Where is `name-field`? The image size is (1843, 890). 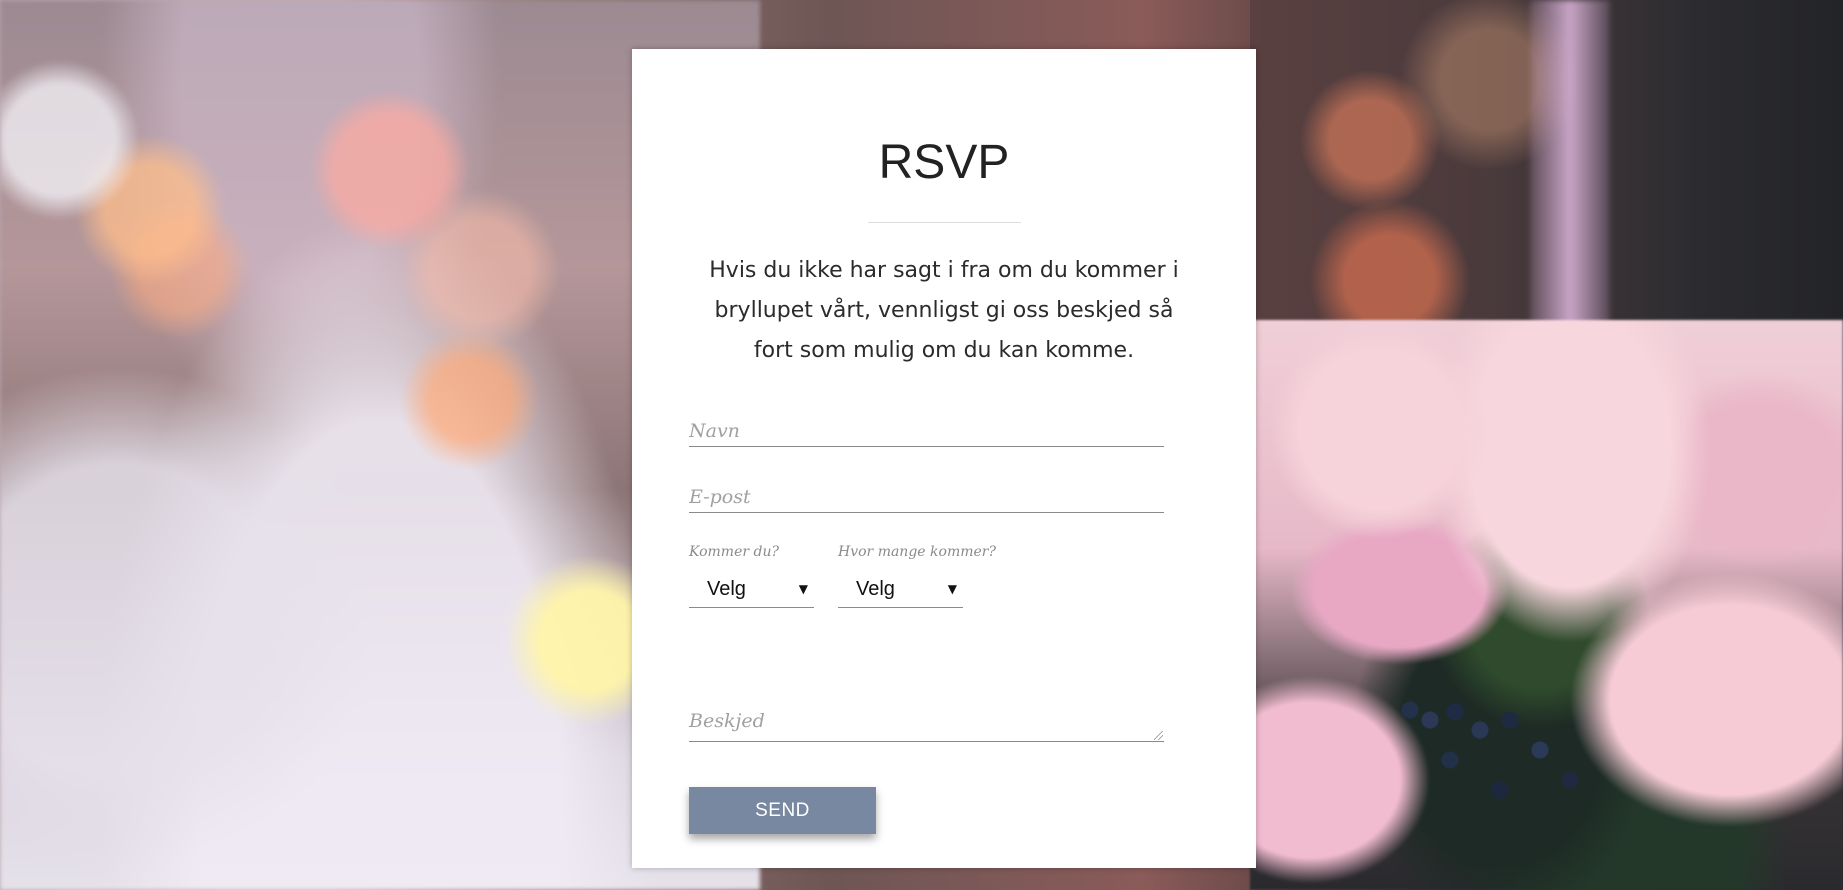 name-field is located at coordinates (926, 432).